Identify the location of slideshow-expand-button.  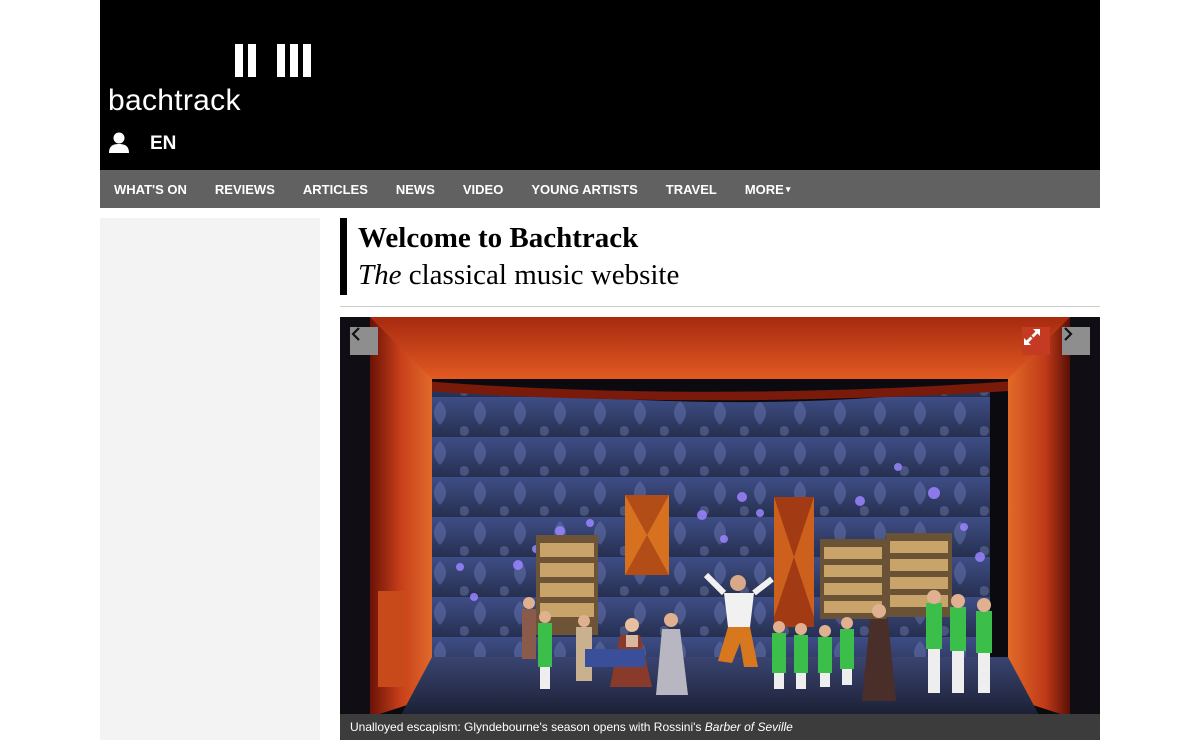
(1036, 341).